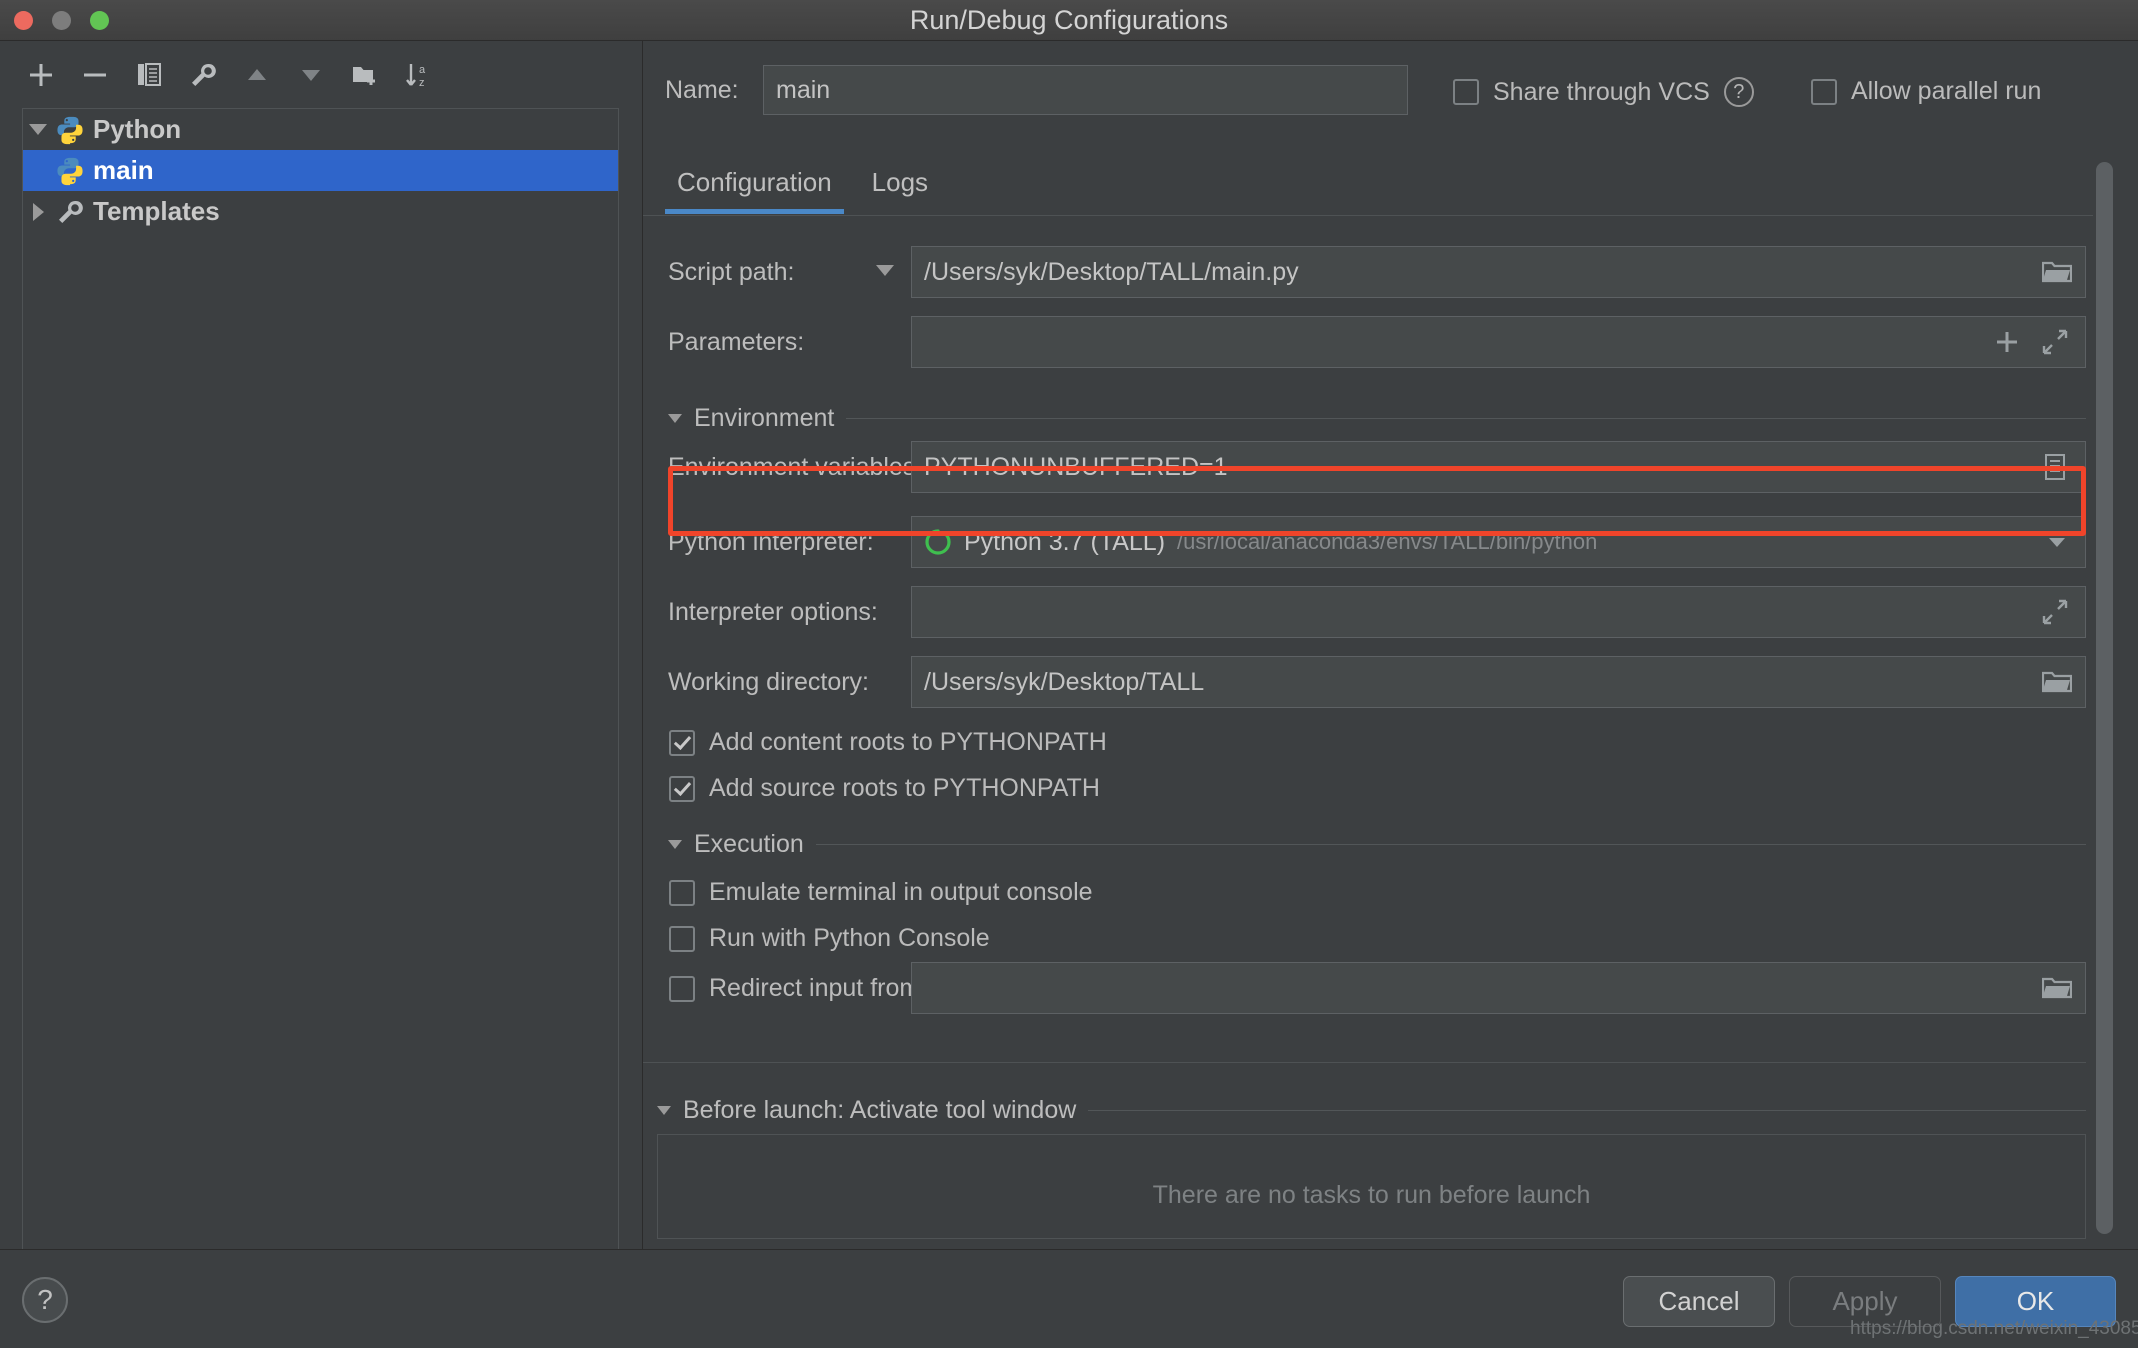  Describe the element at coordinates (900, 187) in the screenshot. I see `tab-logs: Logs` at that location.